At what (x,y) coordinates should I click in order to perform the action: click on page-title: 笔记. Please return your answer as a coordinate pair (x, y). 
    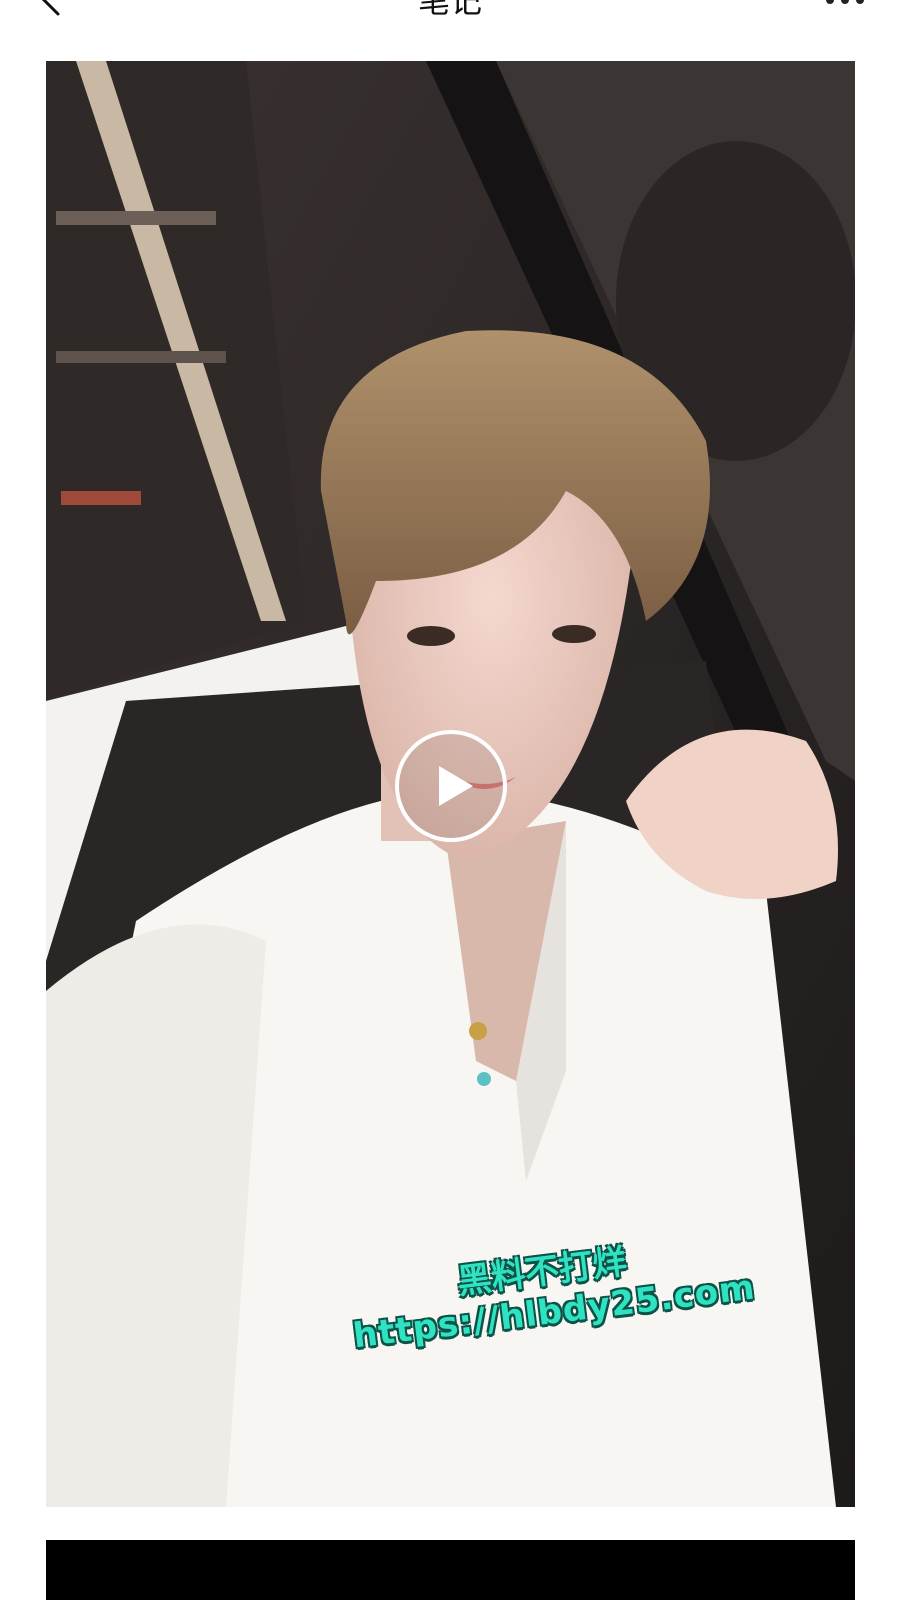
    Looking at the image, I should click on (449, 10).